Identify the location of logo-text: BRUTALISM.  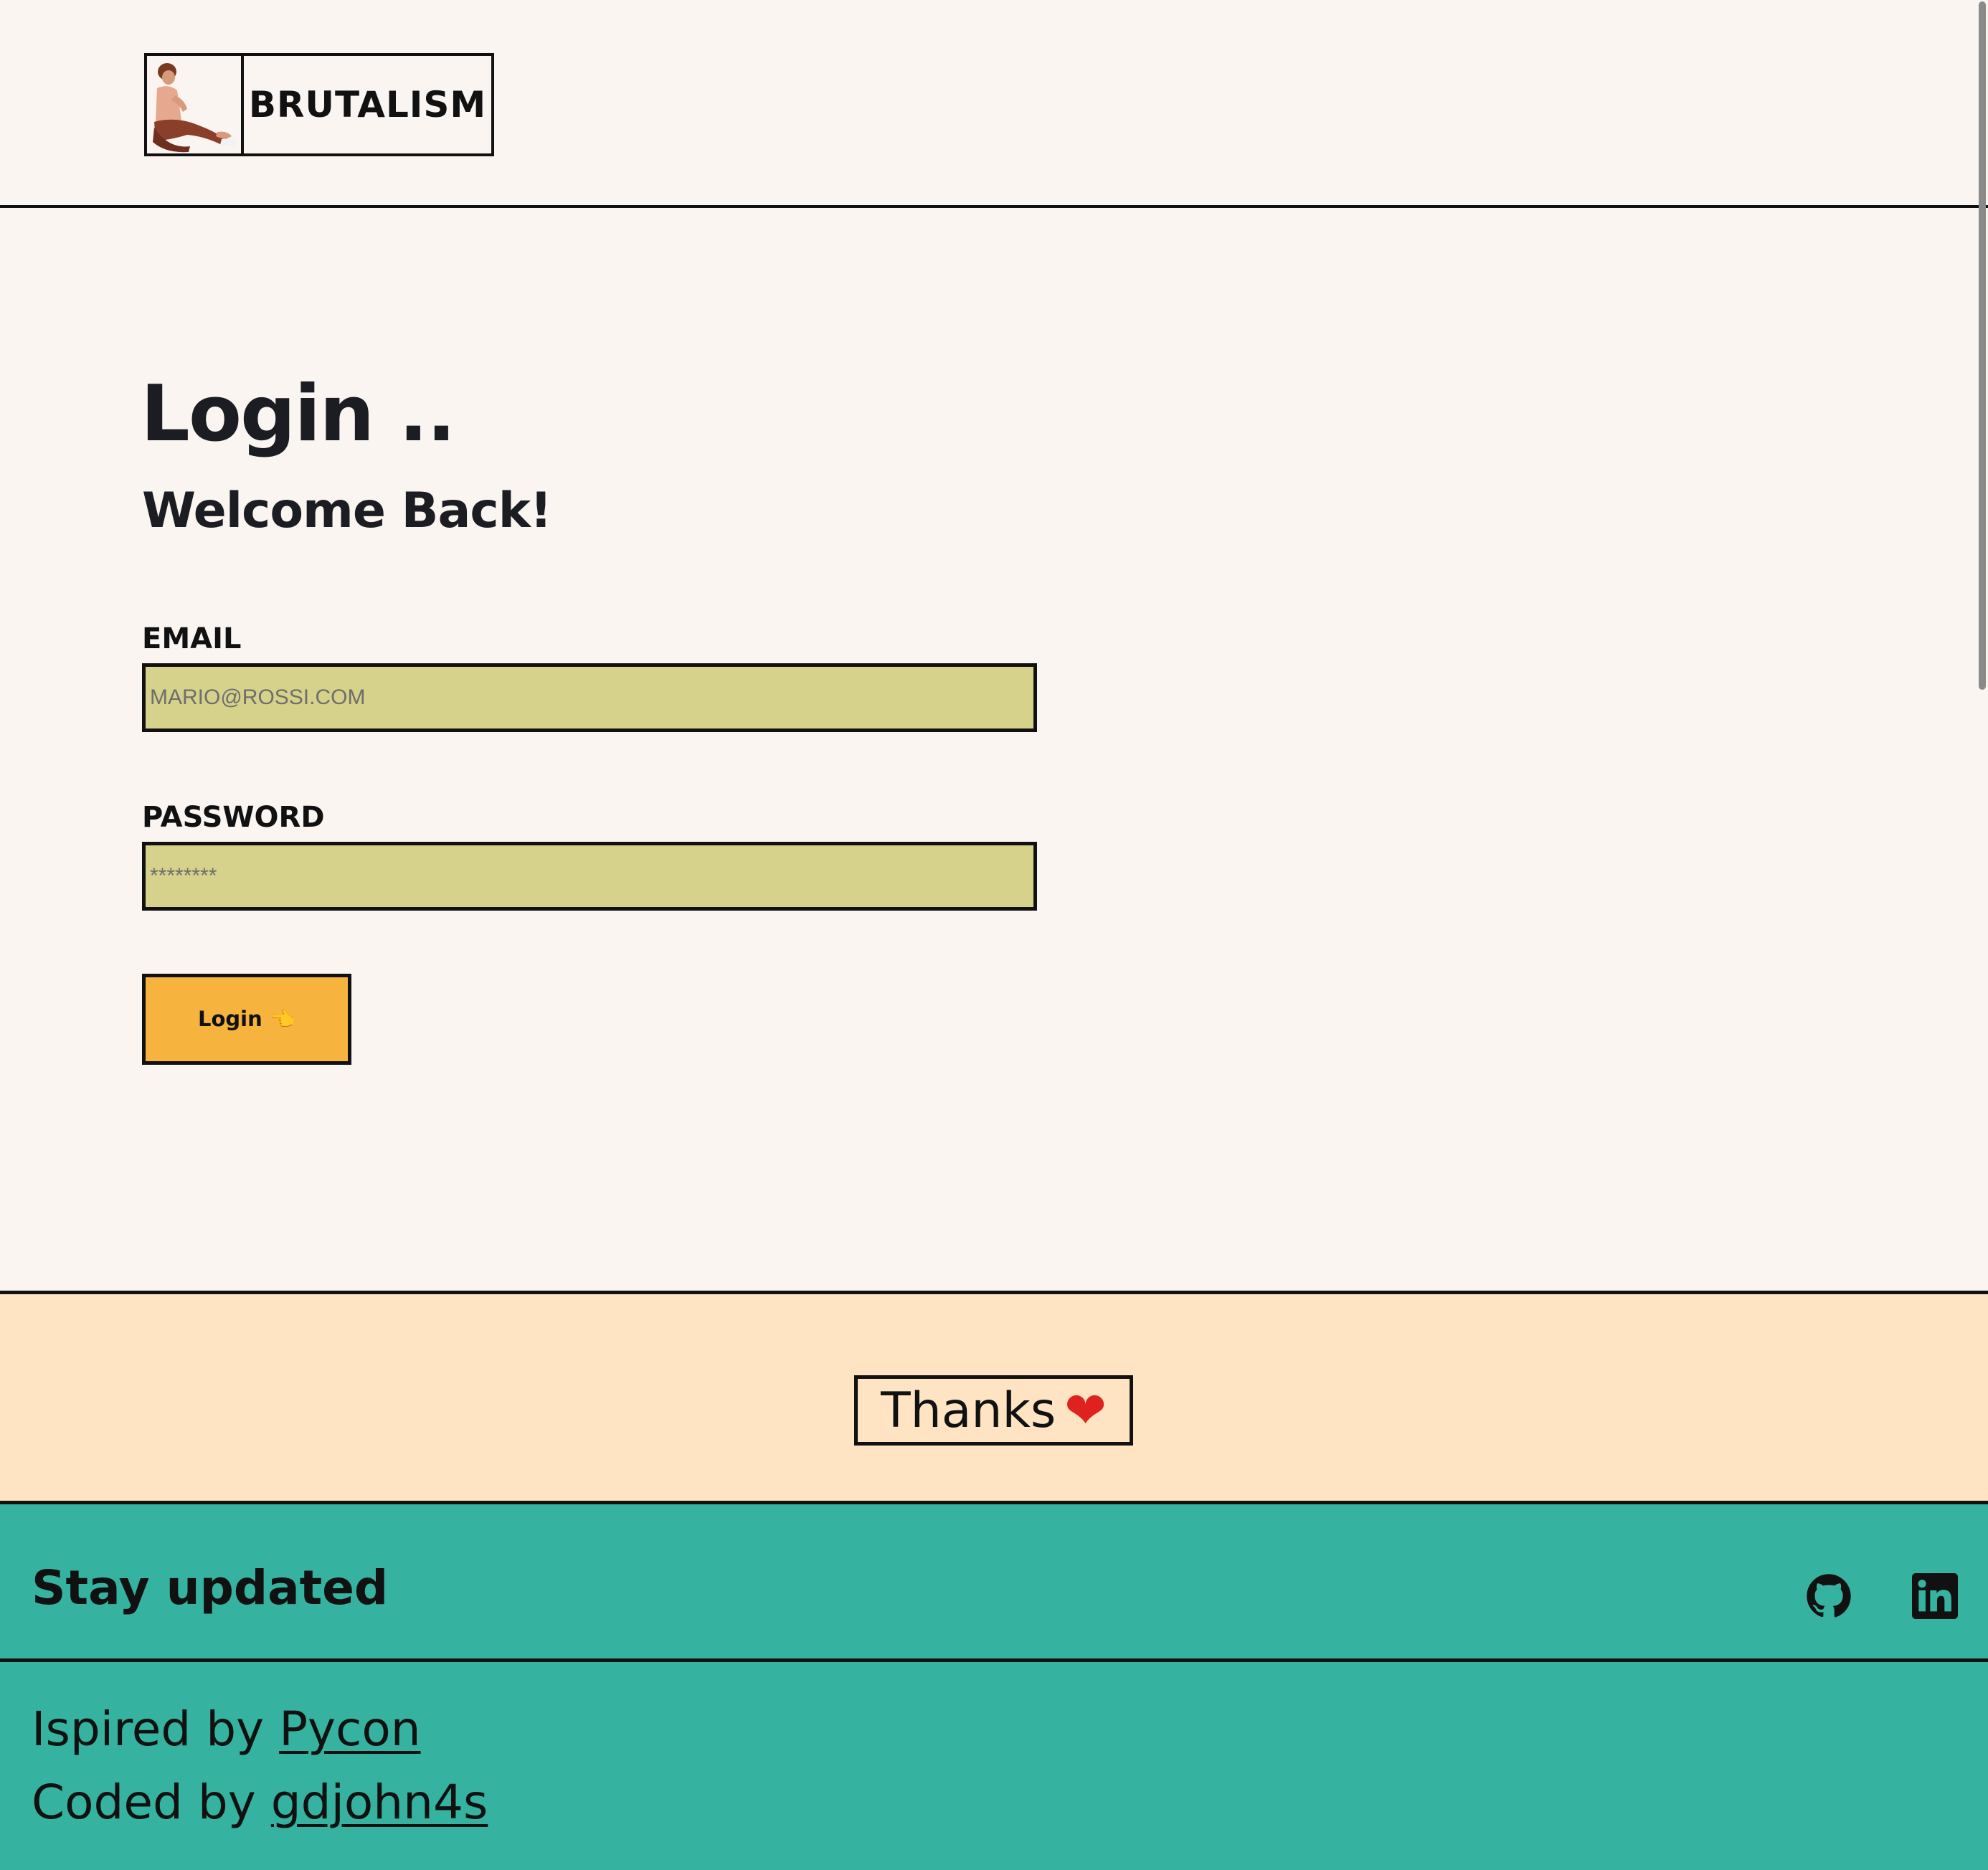
(367, 104).